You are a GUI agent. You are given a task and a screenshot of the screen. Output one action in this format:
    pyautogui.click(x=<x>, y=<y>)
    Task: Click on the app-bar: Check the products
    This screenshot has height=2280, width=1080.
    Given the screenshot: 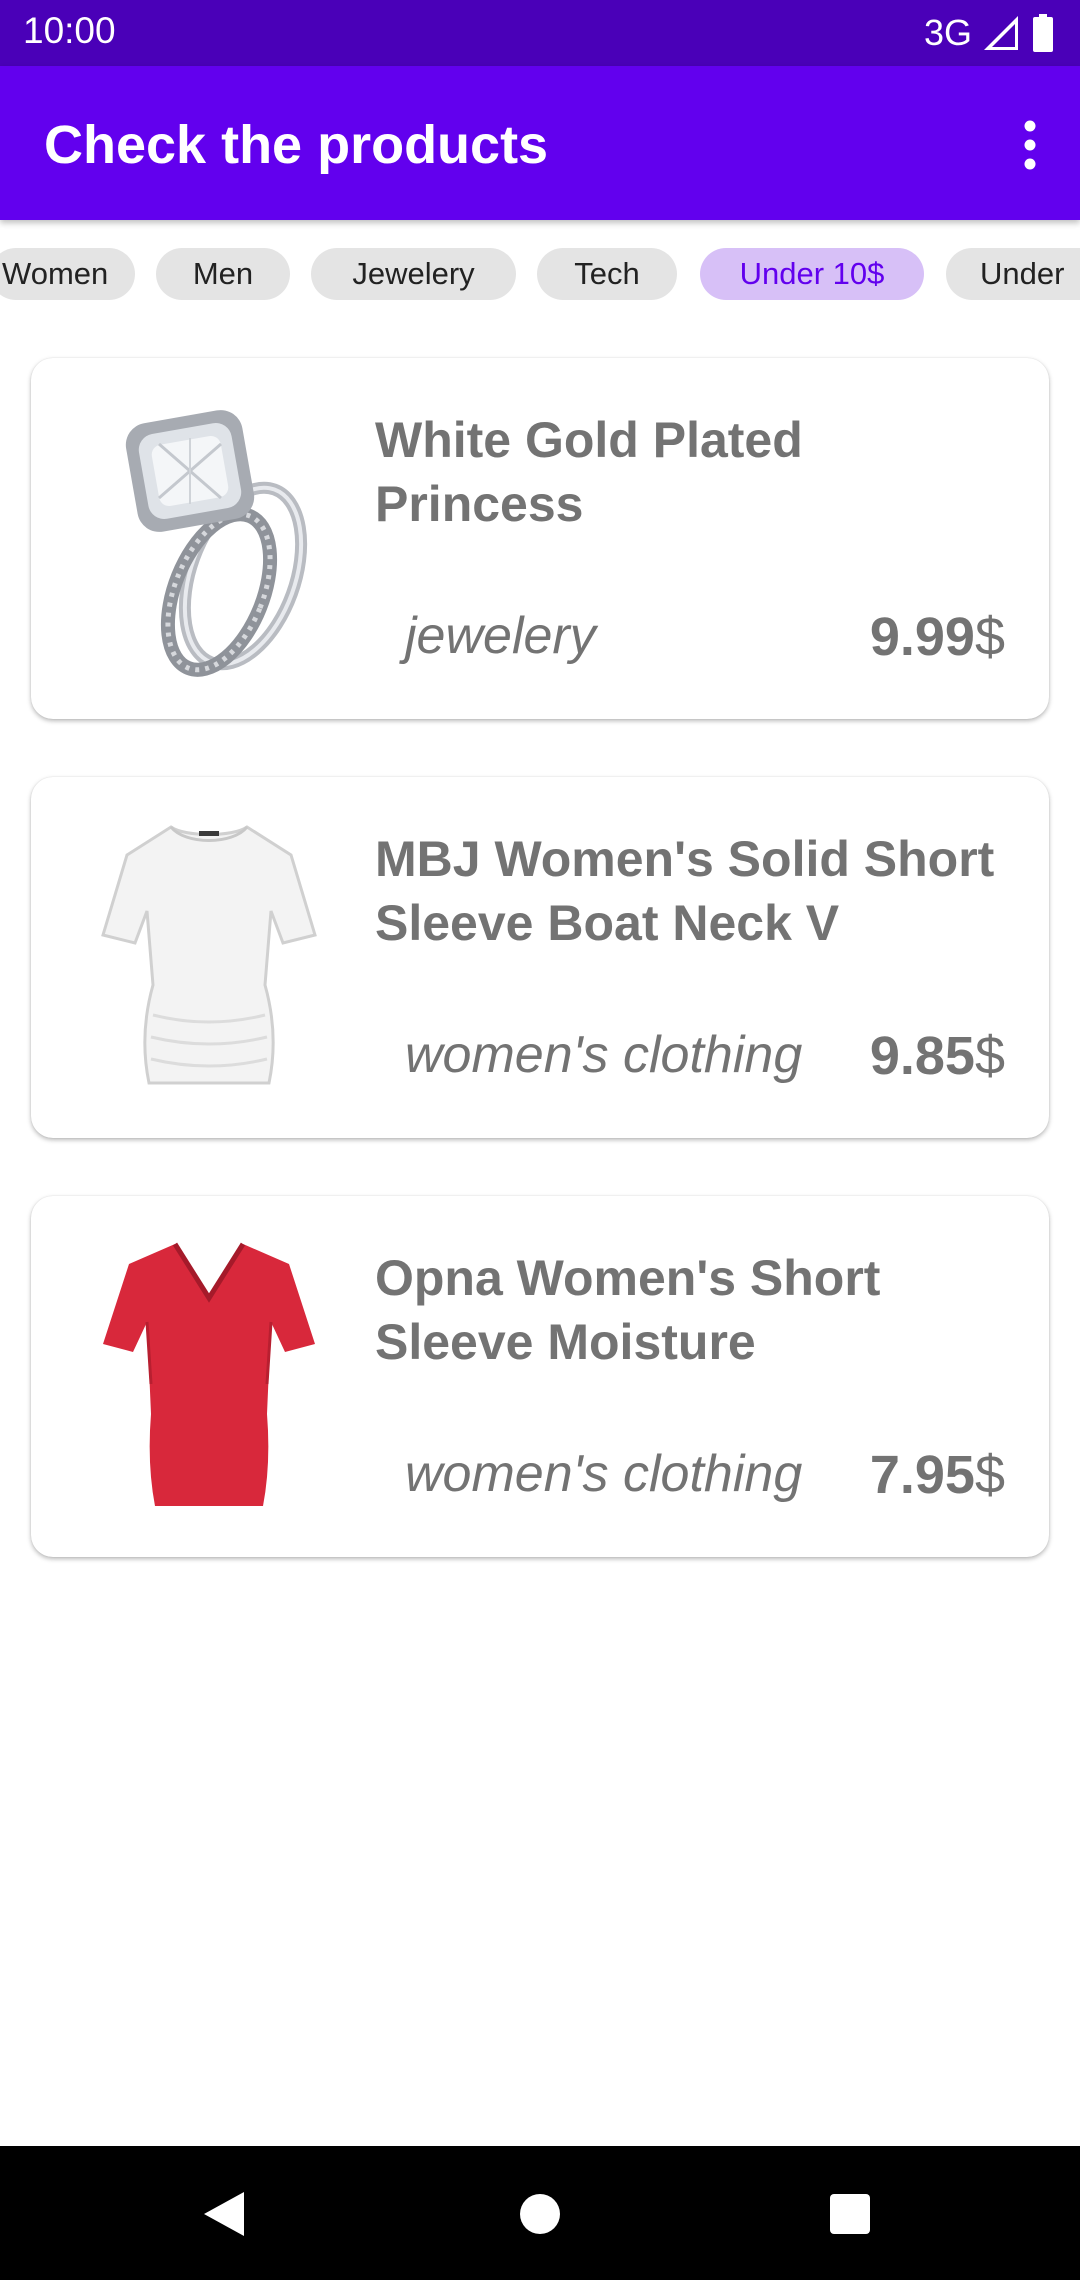 What is the action you would take?
    pyautogui.click(x=540, y=143)
    